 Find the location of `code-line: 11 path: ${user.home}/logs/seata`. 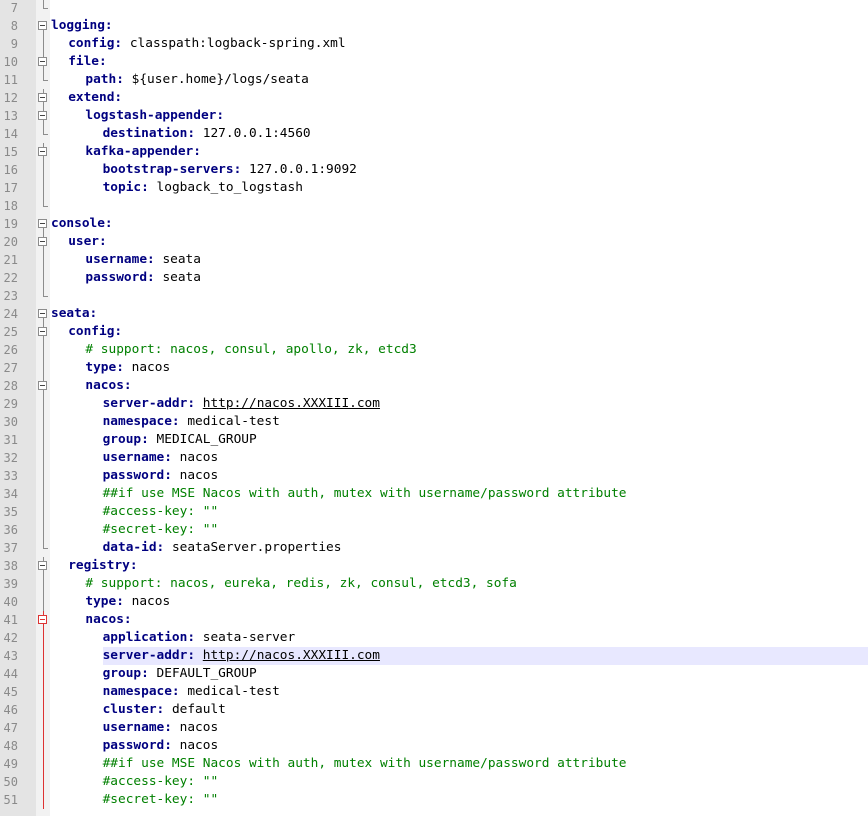

code-line: 11 path: ${user.home}/logs/seata is located at coordinates (434, 80).